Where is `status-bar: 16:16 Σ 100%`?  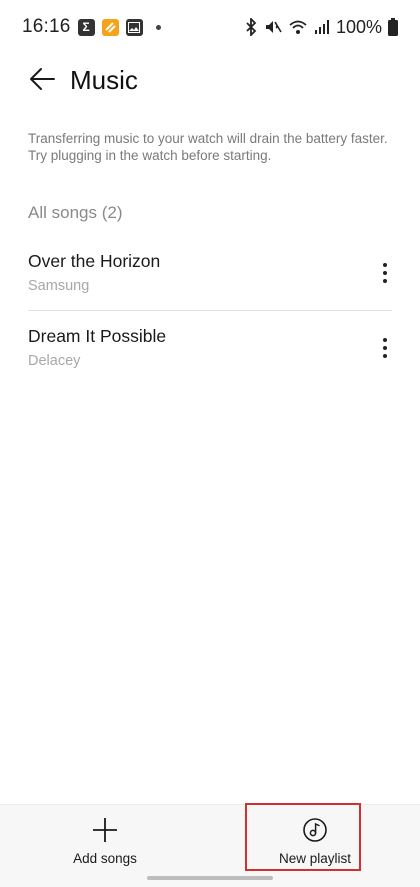 status-bar: 16:16 Σ 100% is located at coordinates (210, 27).